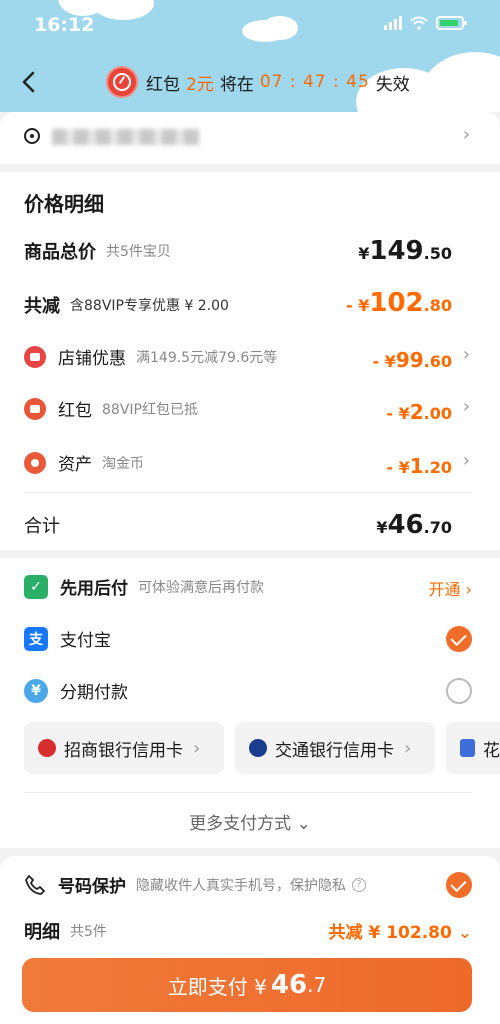 This screenshot has height=1024, width=500. I want to click on bank-name: 交通银行信用卡, so click(334, 750).